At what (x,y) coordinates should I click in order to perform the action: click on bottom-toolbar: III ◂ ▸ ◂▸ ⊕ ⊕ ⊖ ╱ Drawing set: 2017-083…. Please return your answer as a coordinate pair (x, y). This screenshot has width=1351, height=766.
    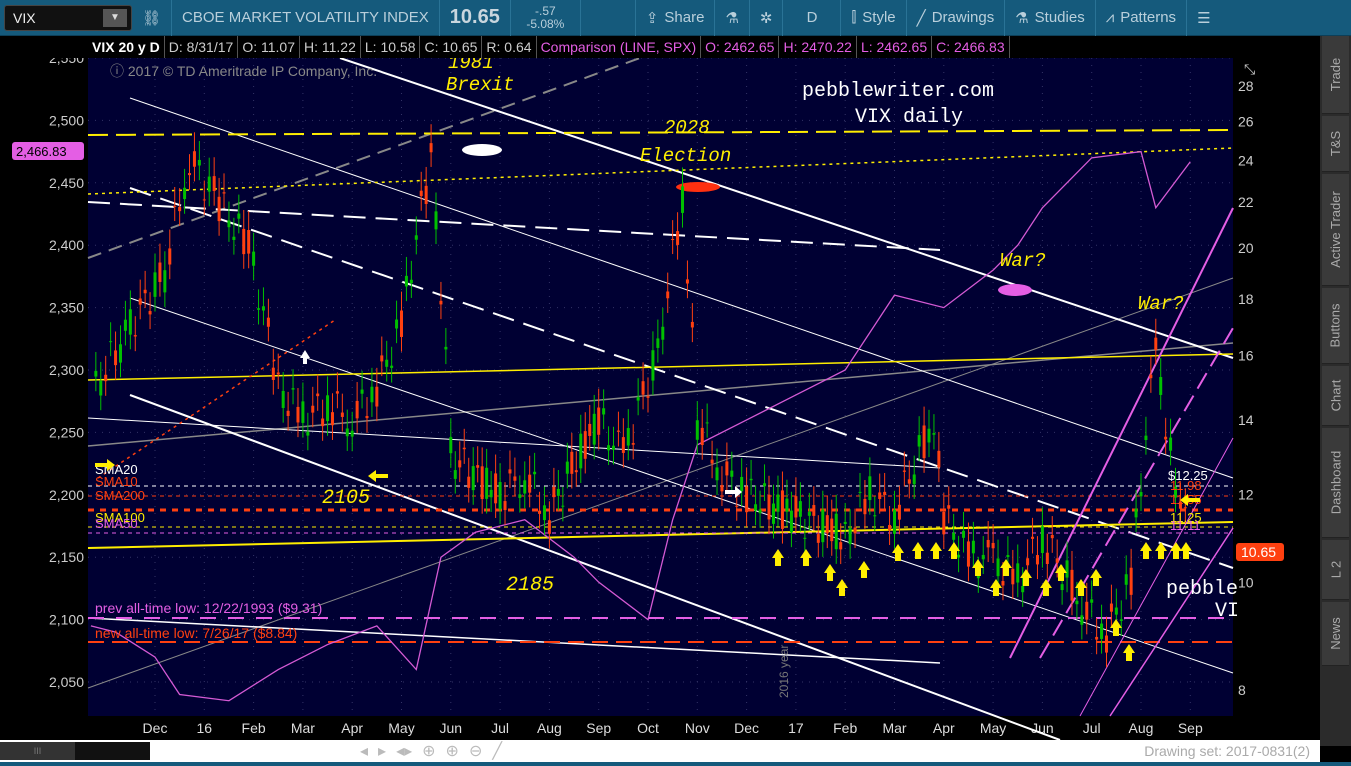
    Looking at the image, I should click on (660, 751).